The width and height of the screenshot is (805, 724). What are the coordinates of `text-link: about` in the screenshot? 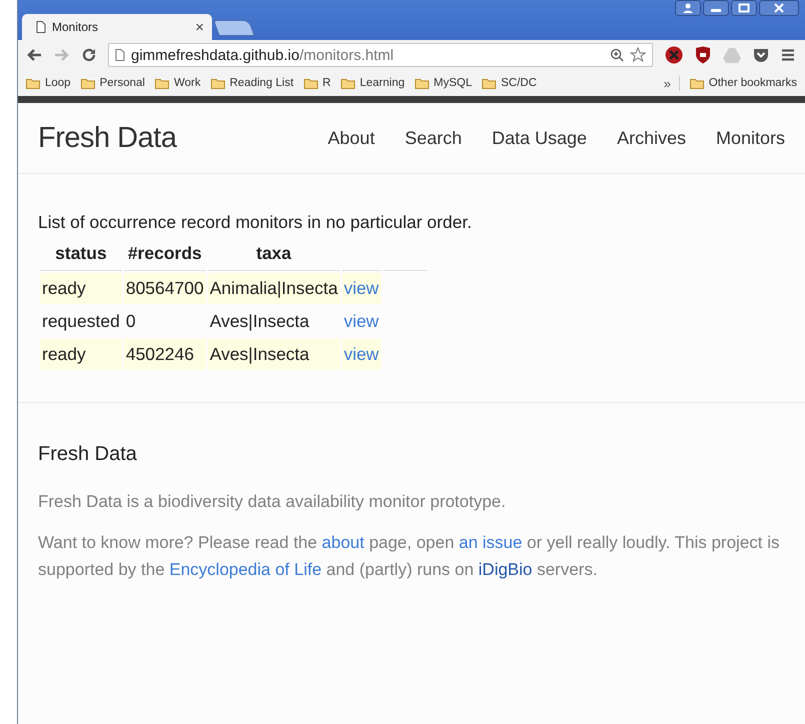 It's located at (343, 542).